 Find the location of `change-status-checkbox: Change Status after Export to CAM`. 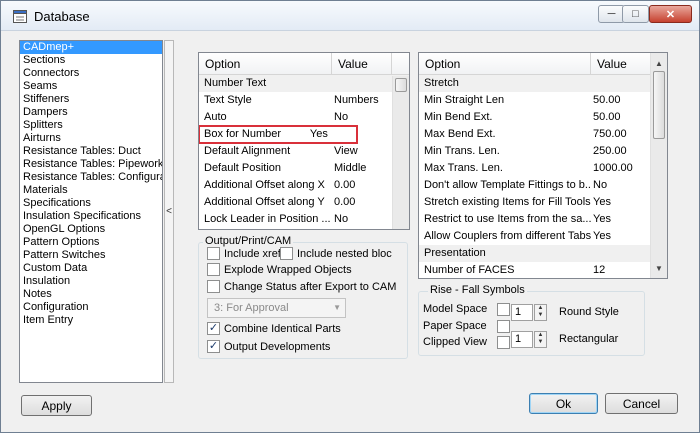

change-status-checkbox: Change Status after Export to CAM is located at coordinates (301, 286).